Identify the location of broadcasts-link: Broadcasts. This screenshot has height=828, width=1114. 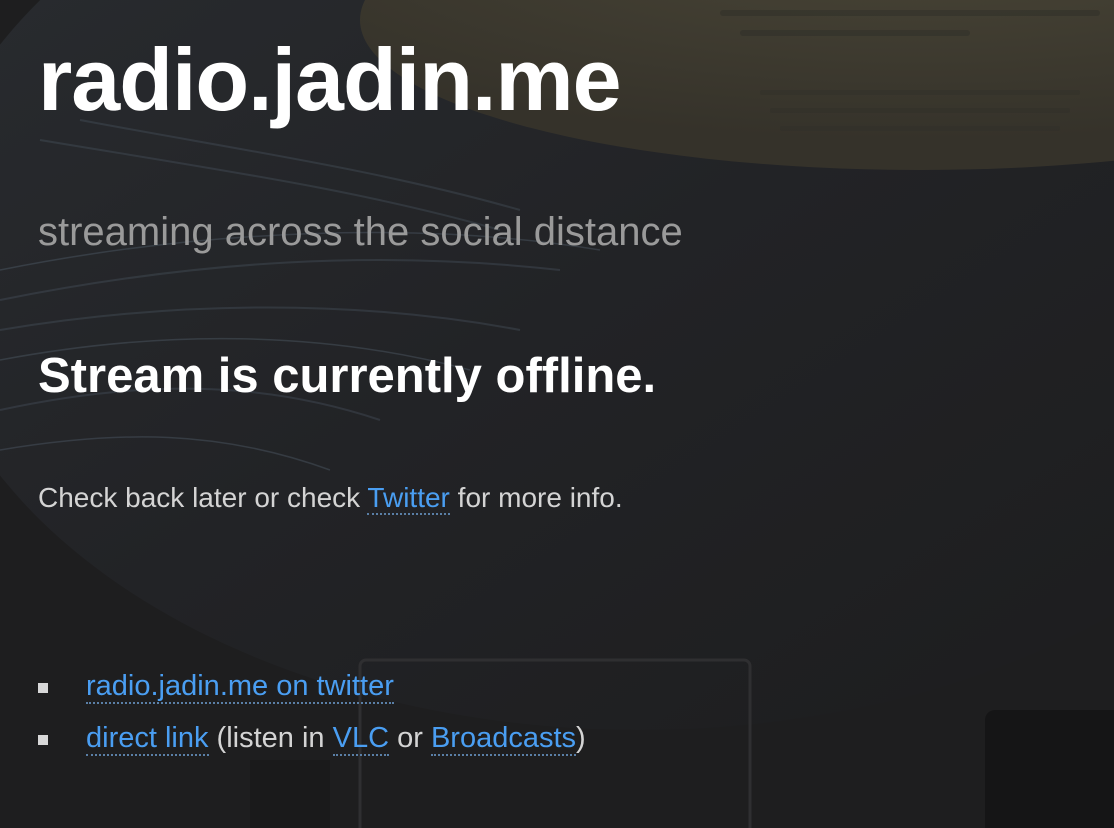
(503, 739).